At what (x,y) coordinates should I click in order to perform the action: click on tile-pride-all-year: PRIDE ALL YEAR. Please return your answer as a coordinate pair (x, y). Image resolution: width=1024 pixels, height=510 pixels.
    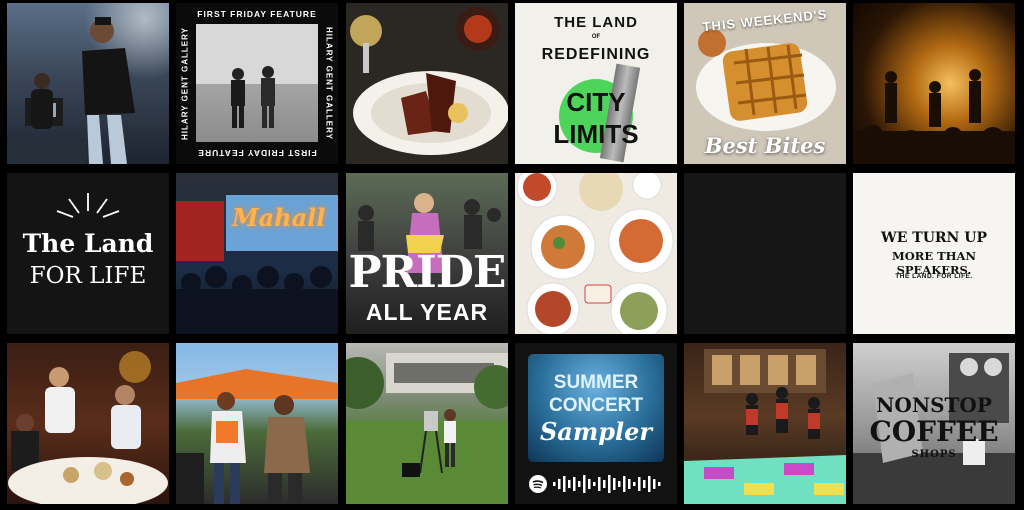
    Looking at the image, I should click on (427, 253).